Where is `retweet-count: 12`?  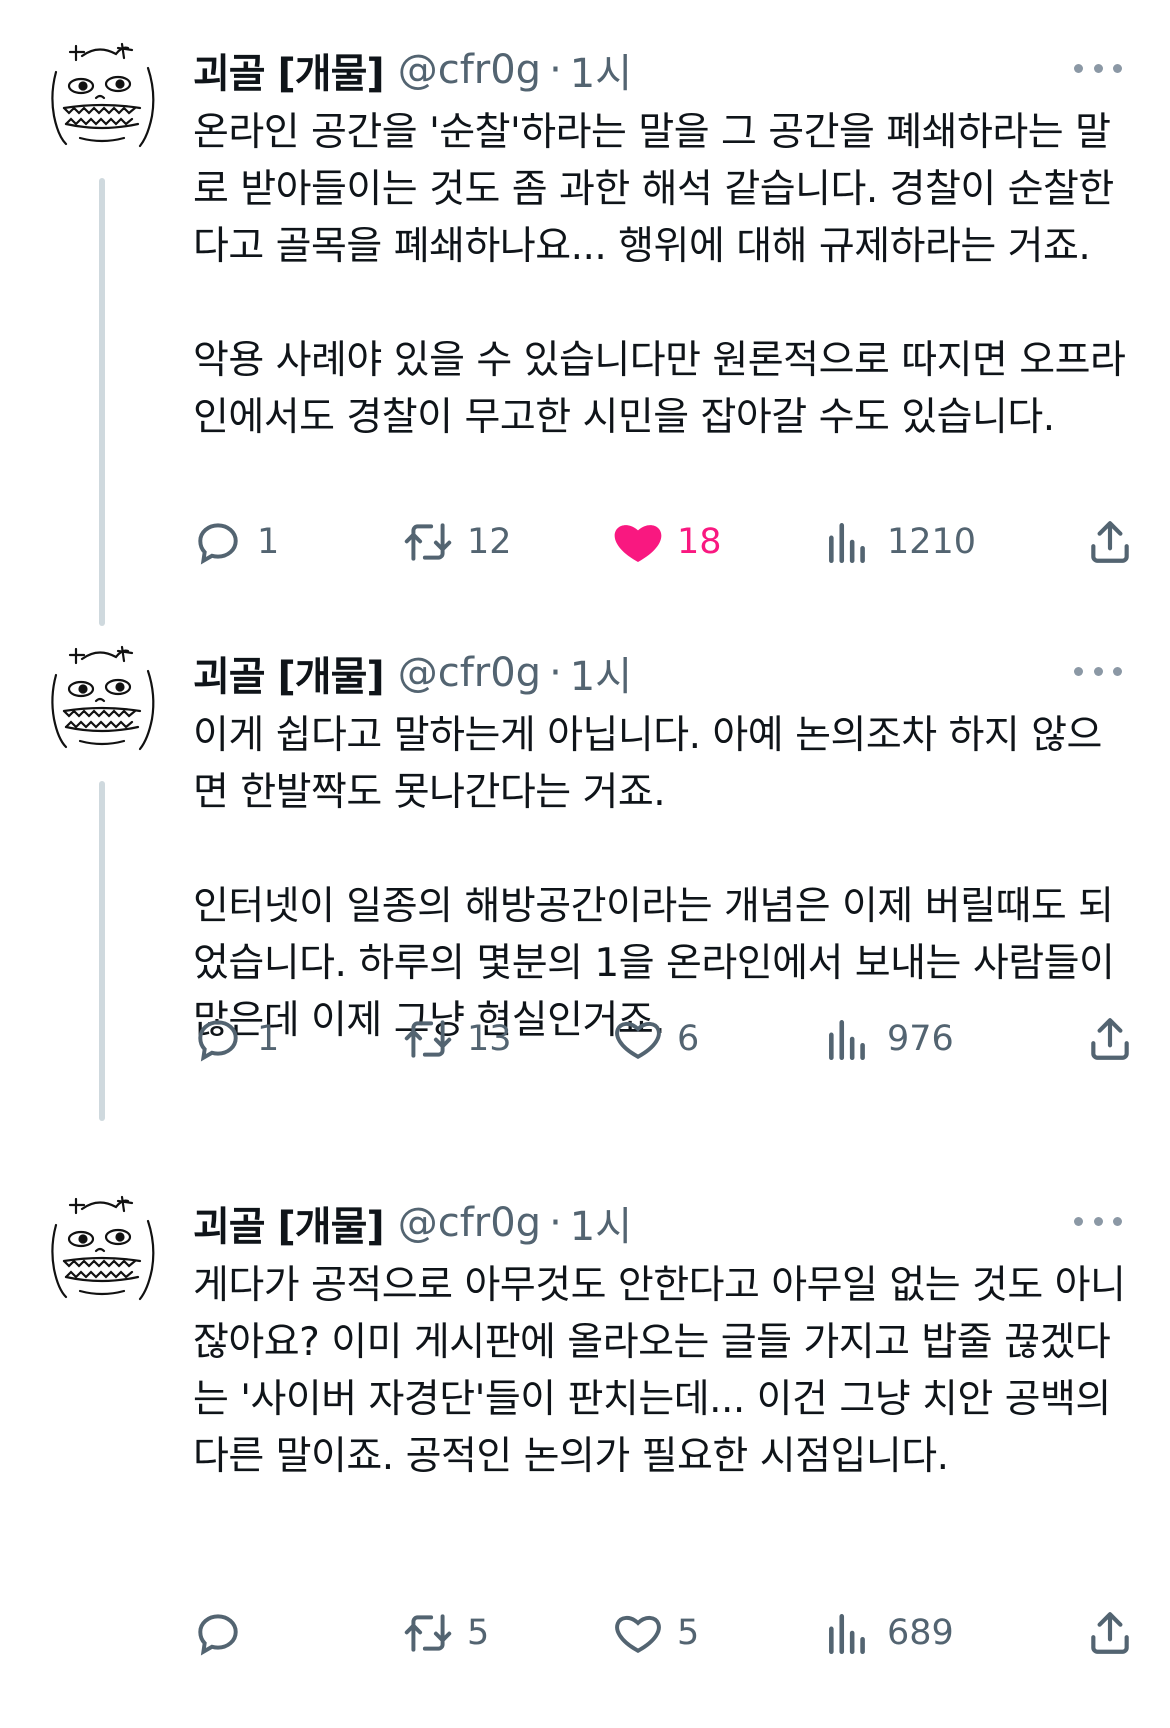
retweet-count: 12 is located at coordinates (489, 542).